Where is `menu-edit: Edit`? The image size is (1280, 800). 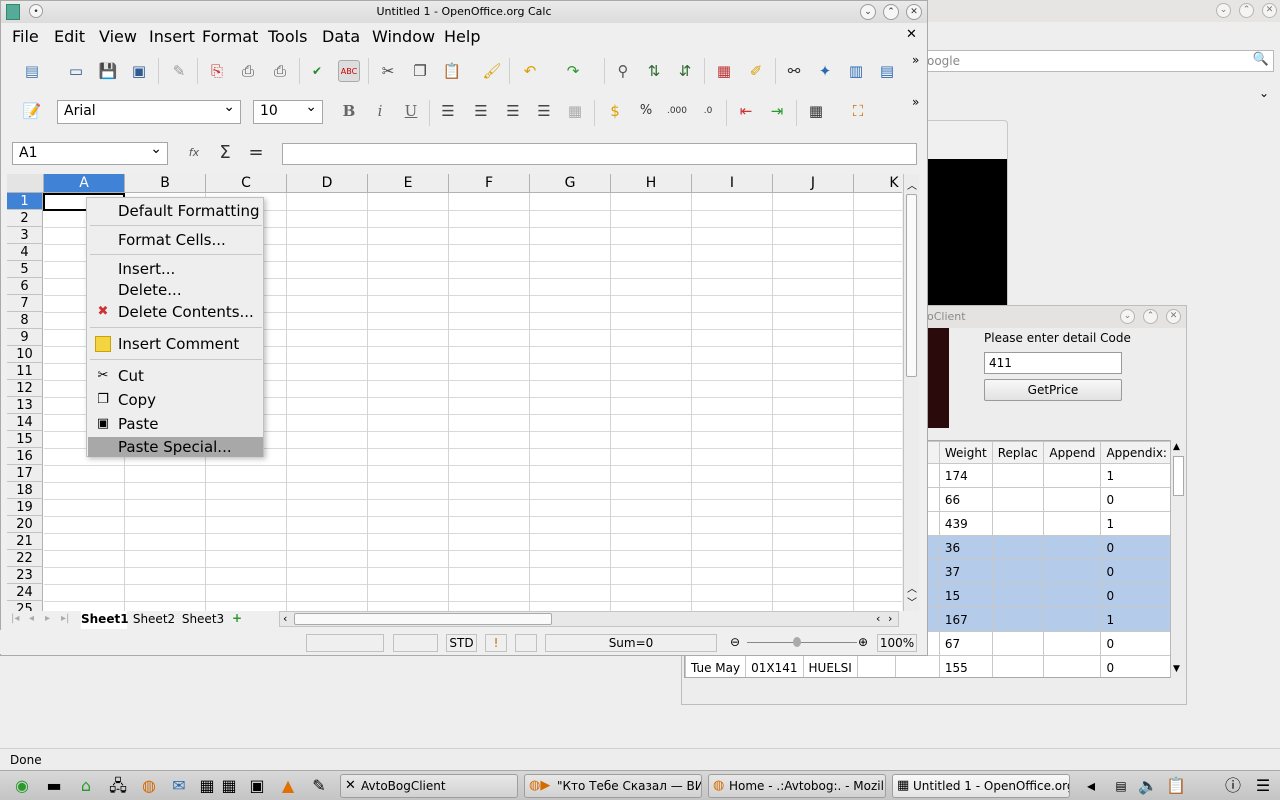 menu-edit: Edit is located at coordinates (69, 36).